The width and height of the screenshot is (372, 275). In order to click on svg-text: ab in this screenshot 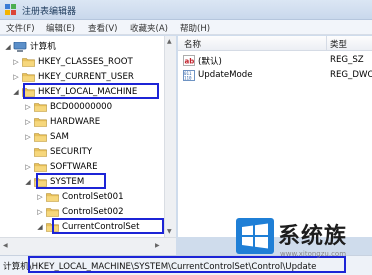, I will do `click(190, 62)`.